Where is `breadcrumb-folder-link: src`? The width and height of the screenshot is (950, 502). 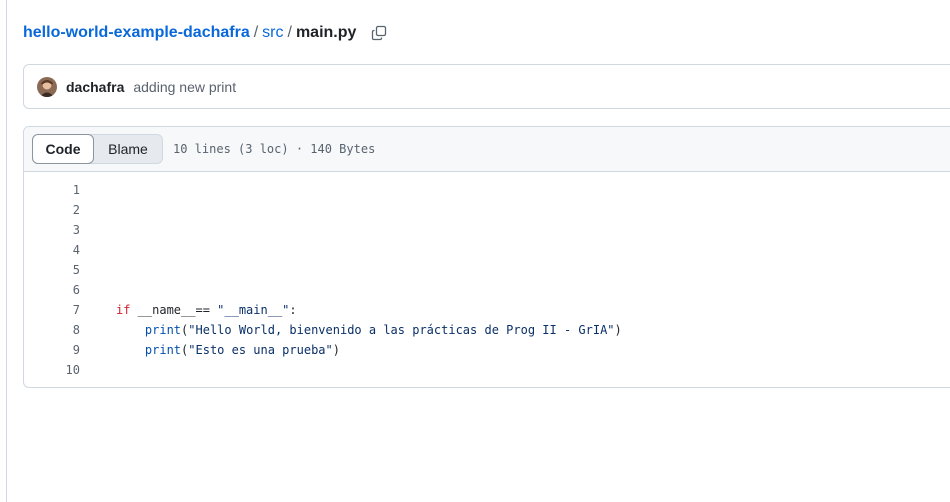
breadcrumb-folder-link: src is located at coordinates (272, 33).